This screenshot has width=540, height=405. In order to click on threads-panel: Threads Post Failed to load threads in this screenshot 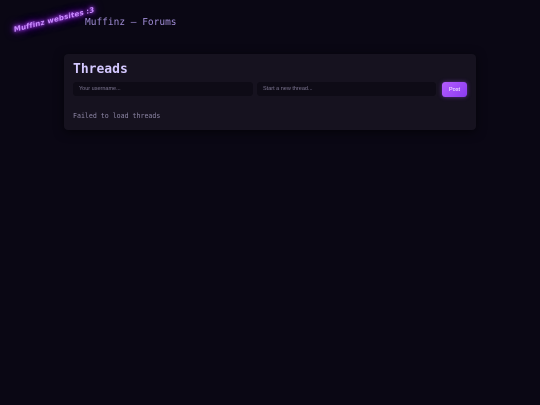, I will do `click(270, 92)`.